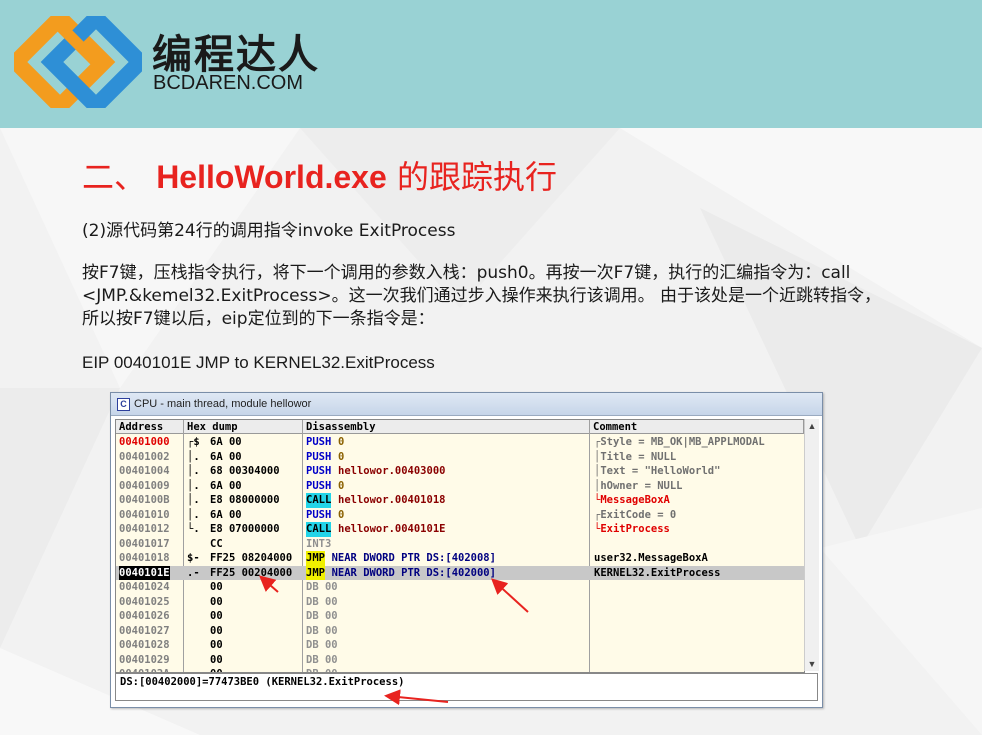  I want to click on address-cell: 00401009, so click(144, 485).